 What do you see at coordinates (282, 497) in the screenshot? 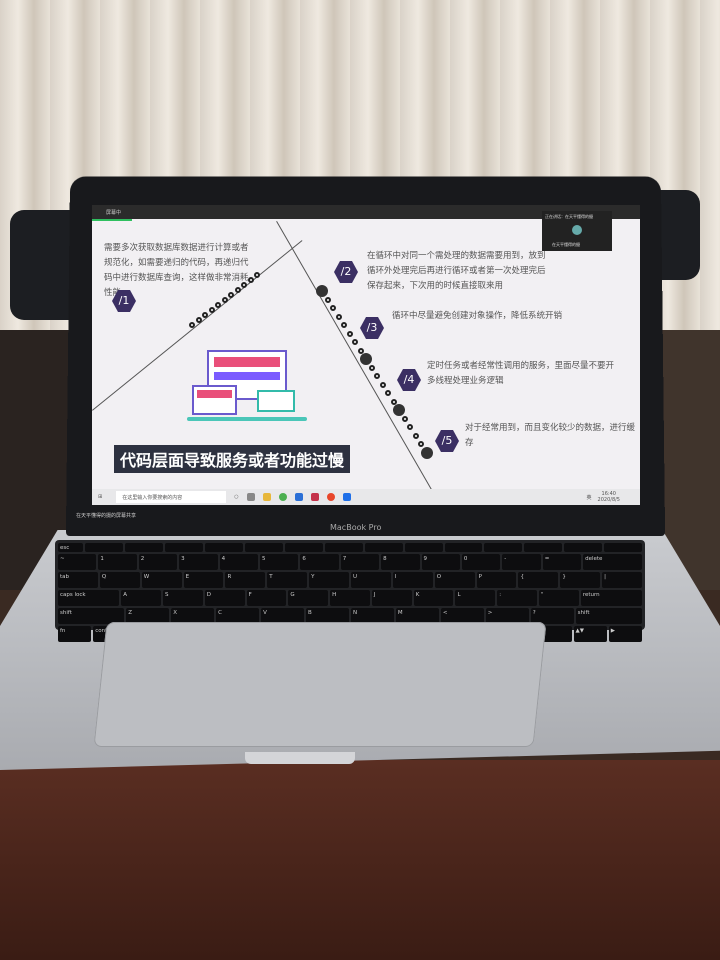
I see `chrome-icon` at bounding box center [282, 497].